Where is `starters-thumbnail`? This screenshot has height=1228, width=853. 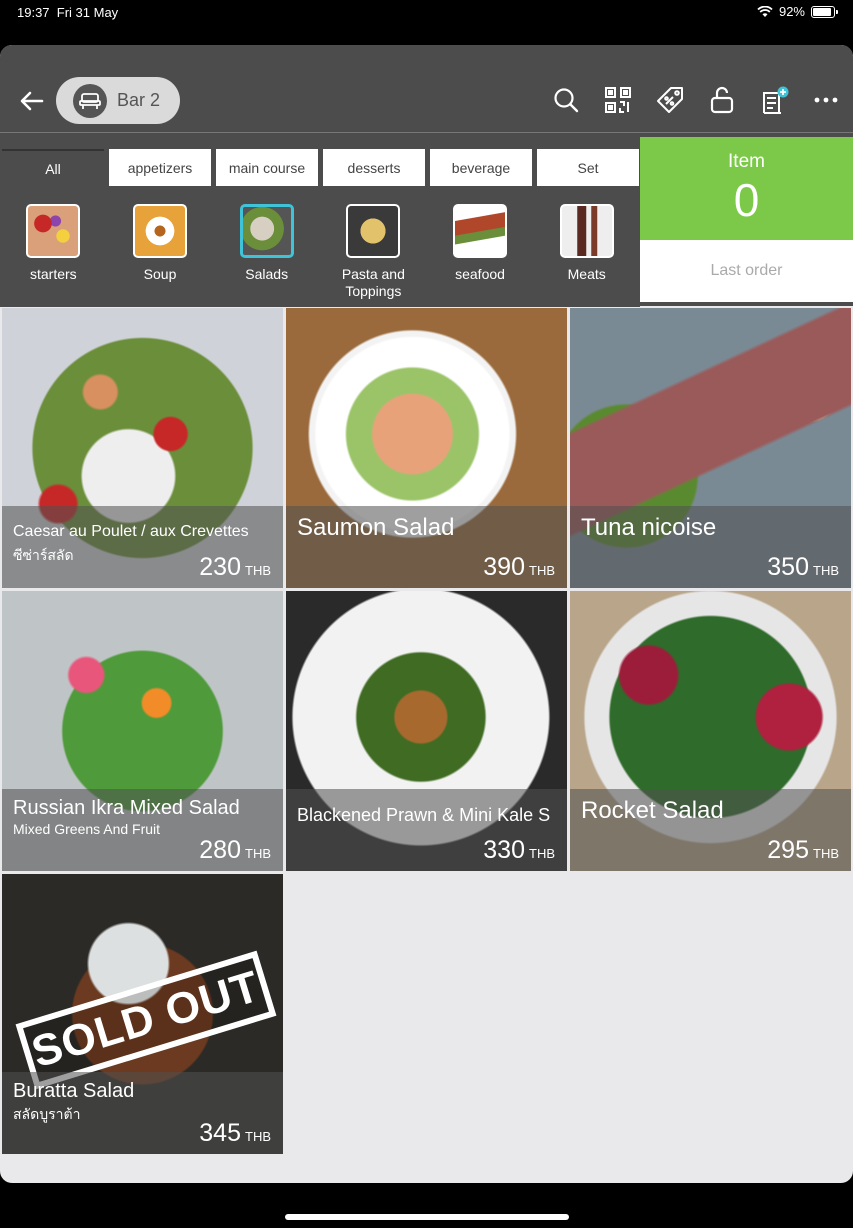
starters-thumbnail is located at coordinates (53, 231).